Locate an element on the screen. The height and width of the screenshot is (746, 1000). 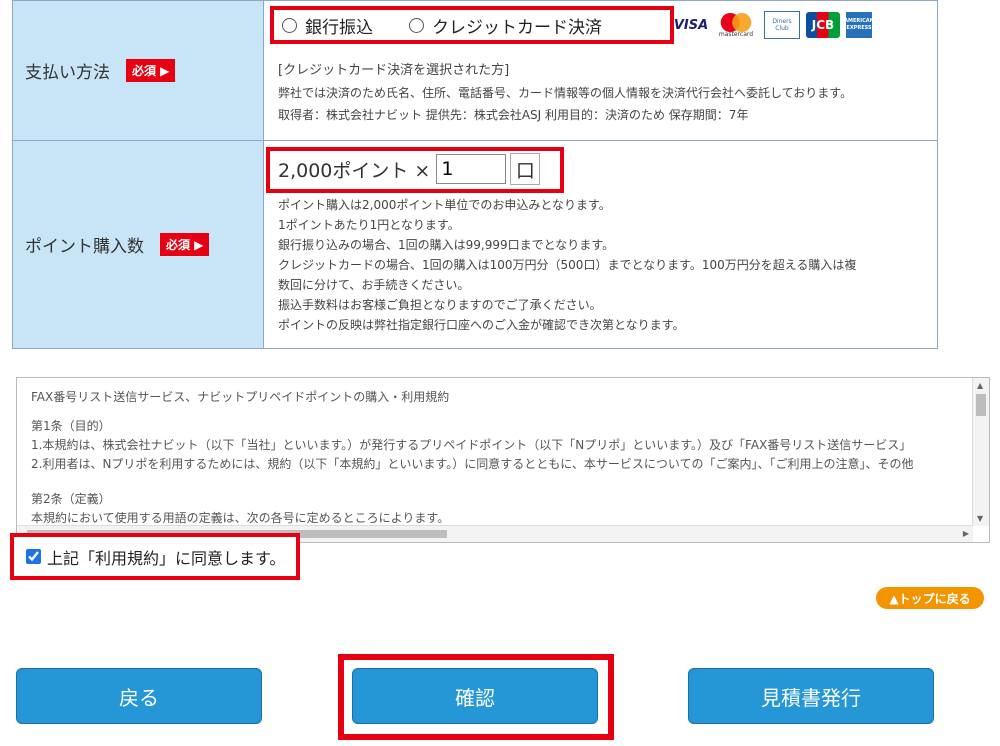
point-unit-text: 2,000ポイント × is located at coordinates (354, 170).